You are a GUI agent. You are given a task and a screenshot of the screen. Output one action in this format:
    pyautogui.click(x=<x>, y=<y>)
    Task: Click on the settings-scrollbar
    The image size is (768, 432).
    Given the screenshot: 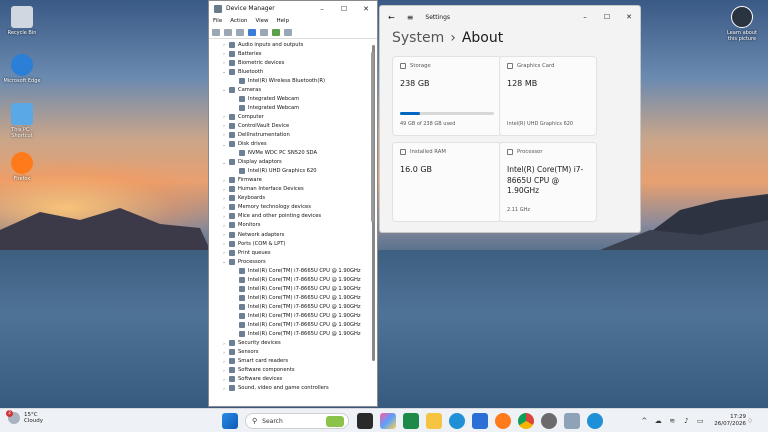 What is the action you would take?
    pyautogui.click(x=372, y=137)
    